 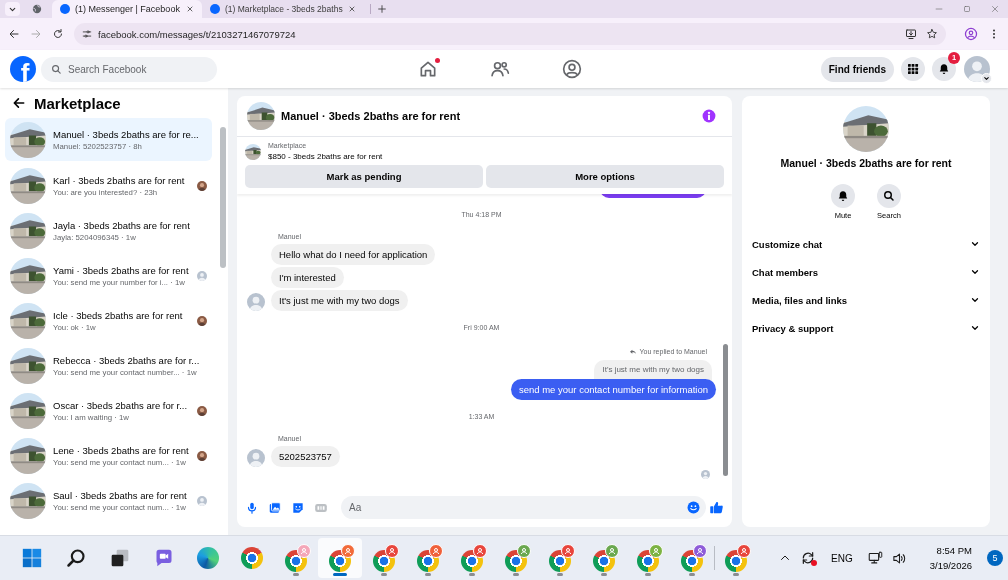 I want to click on friends-icon, so click(x=500, y=69).